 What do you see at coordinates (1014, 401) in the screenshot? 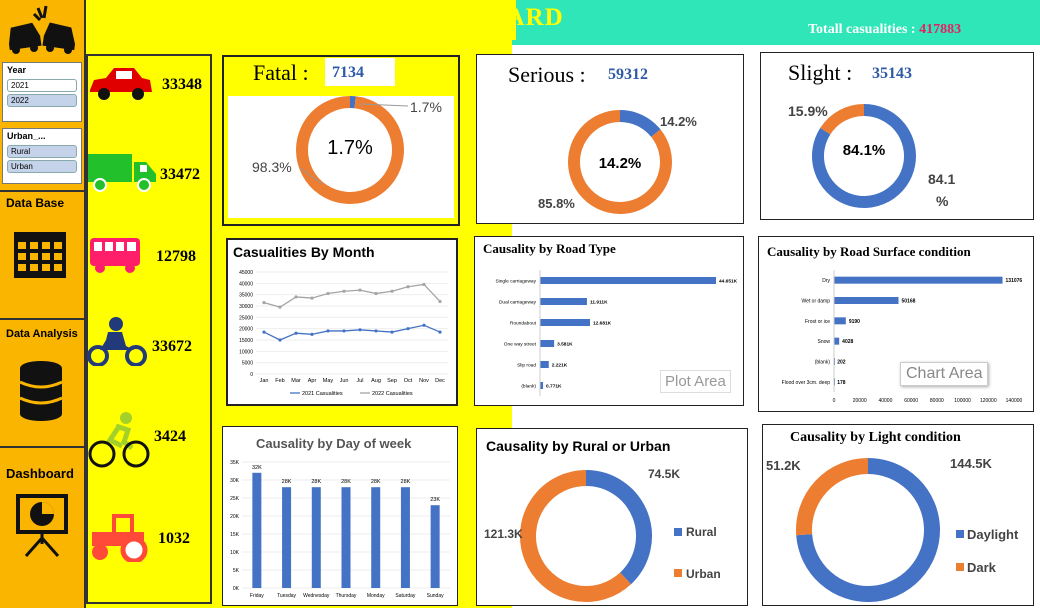
I see `surface-xtick: 140000` at bounding box center [1014, 401].